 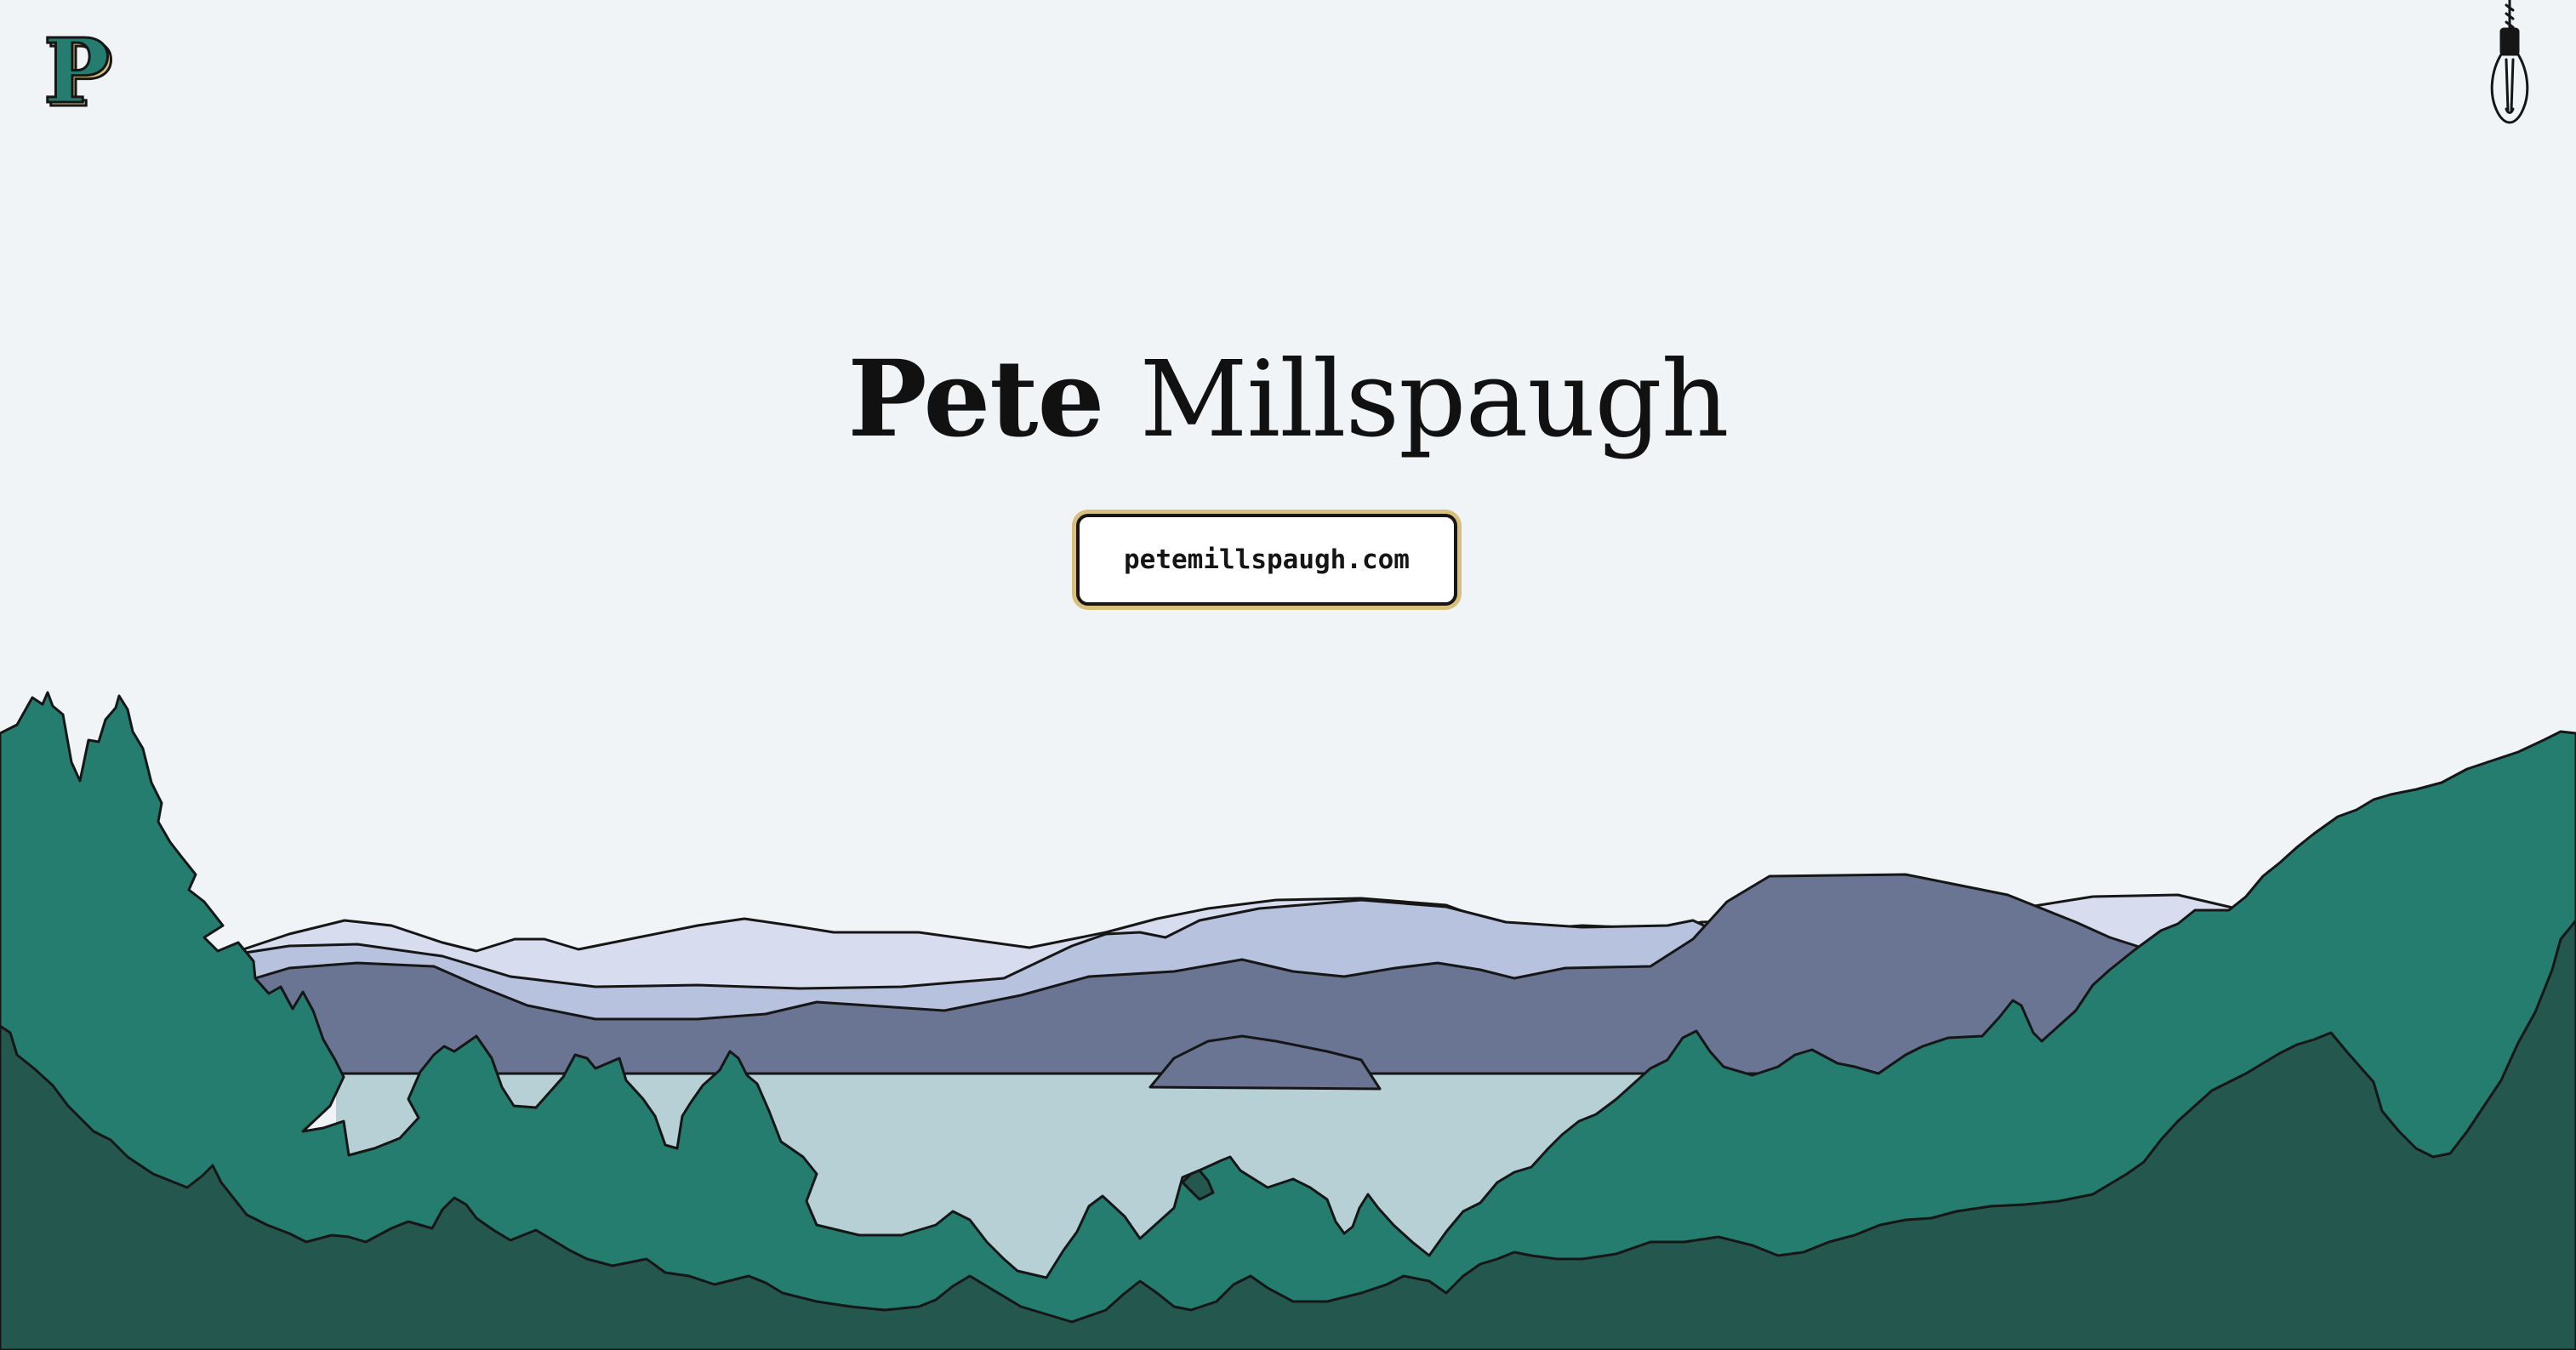 What do you see at coordinates (2509, 62) in the screenshot?
I see `light-bulb-icon` at bounding box center [2509, 62].